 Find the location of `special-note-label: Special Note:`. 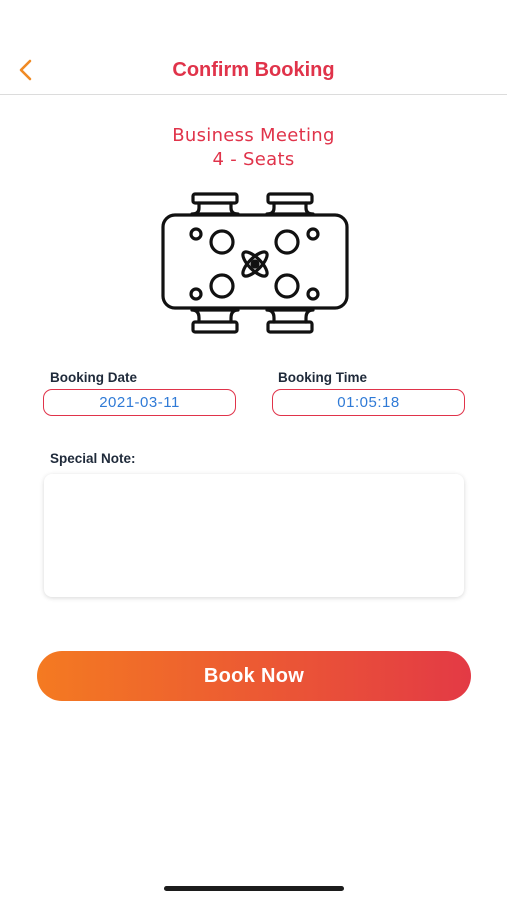

special-note-label: Special Note: is located at coordinates (93, 458).